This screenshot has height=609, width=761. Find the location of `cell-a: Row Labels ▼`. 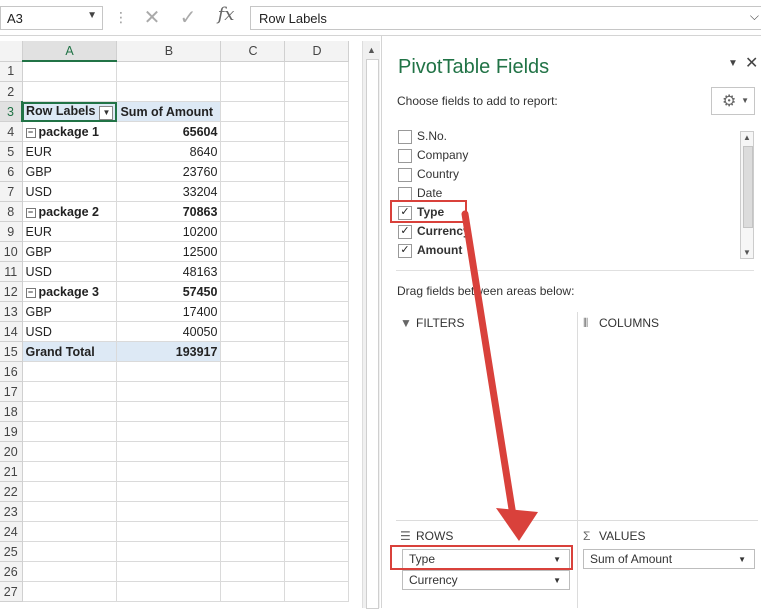

cell-a: Row Labels ▼ is located at coordinates (70, 111).